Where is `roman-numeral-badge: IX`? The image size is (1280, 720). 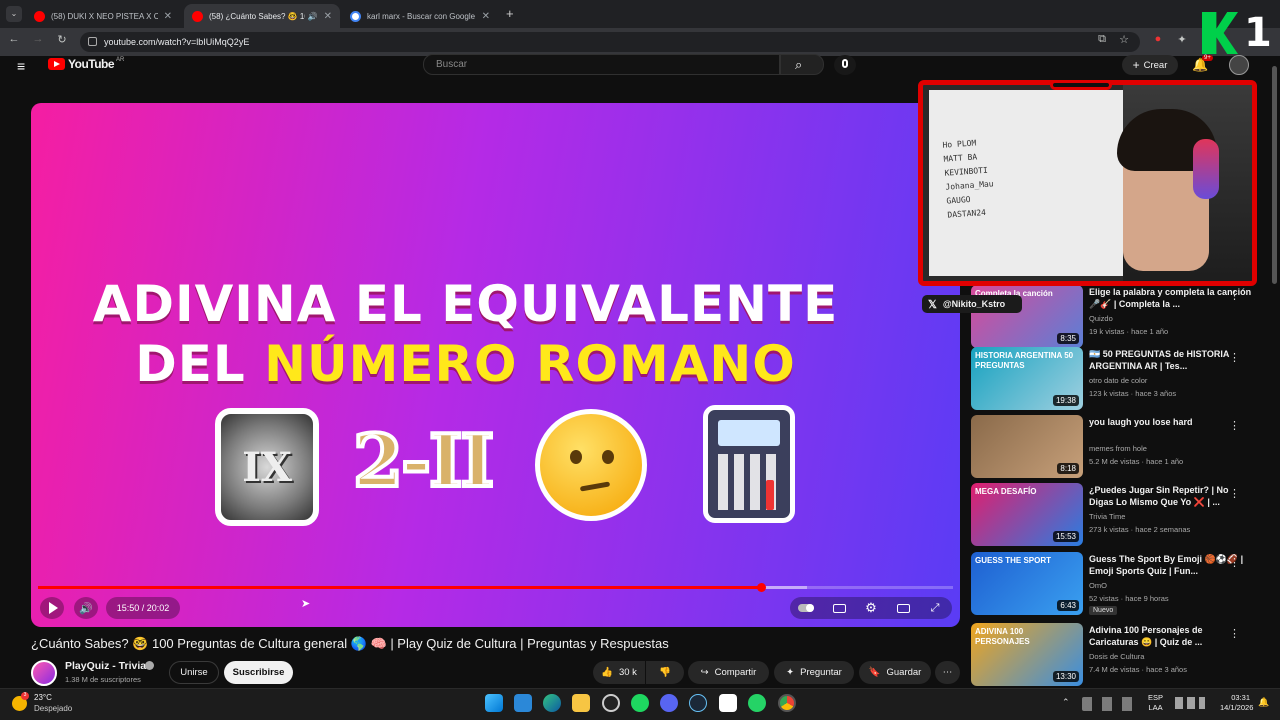
roman-numeral-badge: IX is located at coordinates (267, 467).